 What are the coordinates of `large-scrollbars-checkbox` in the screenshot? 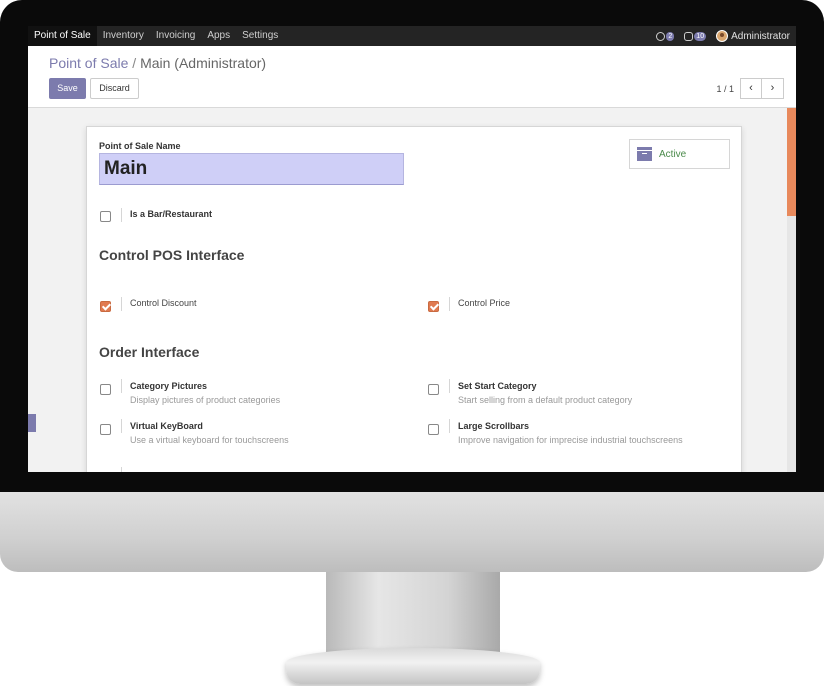 It's located at (433, 429).